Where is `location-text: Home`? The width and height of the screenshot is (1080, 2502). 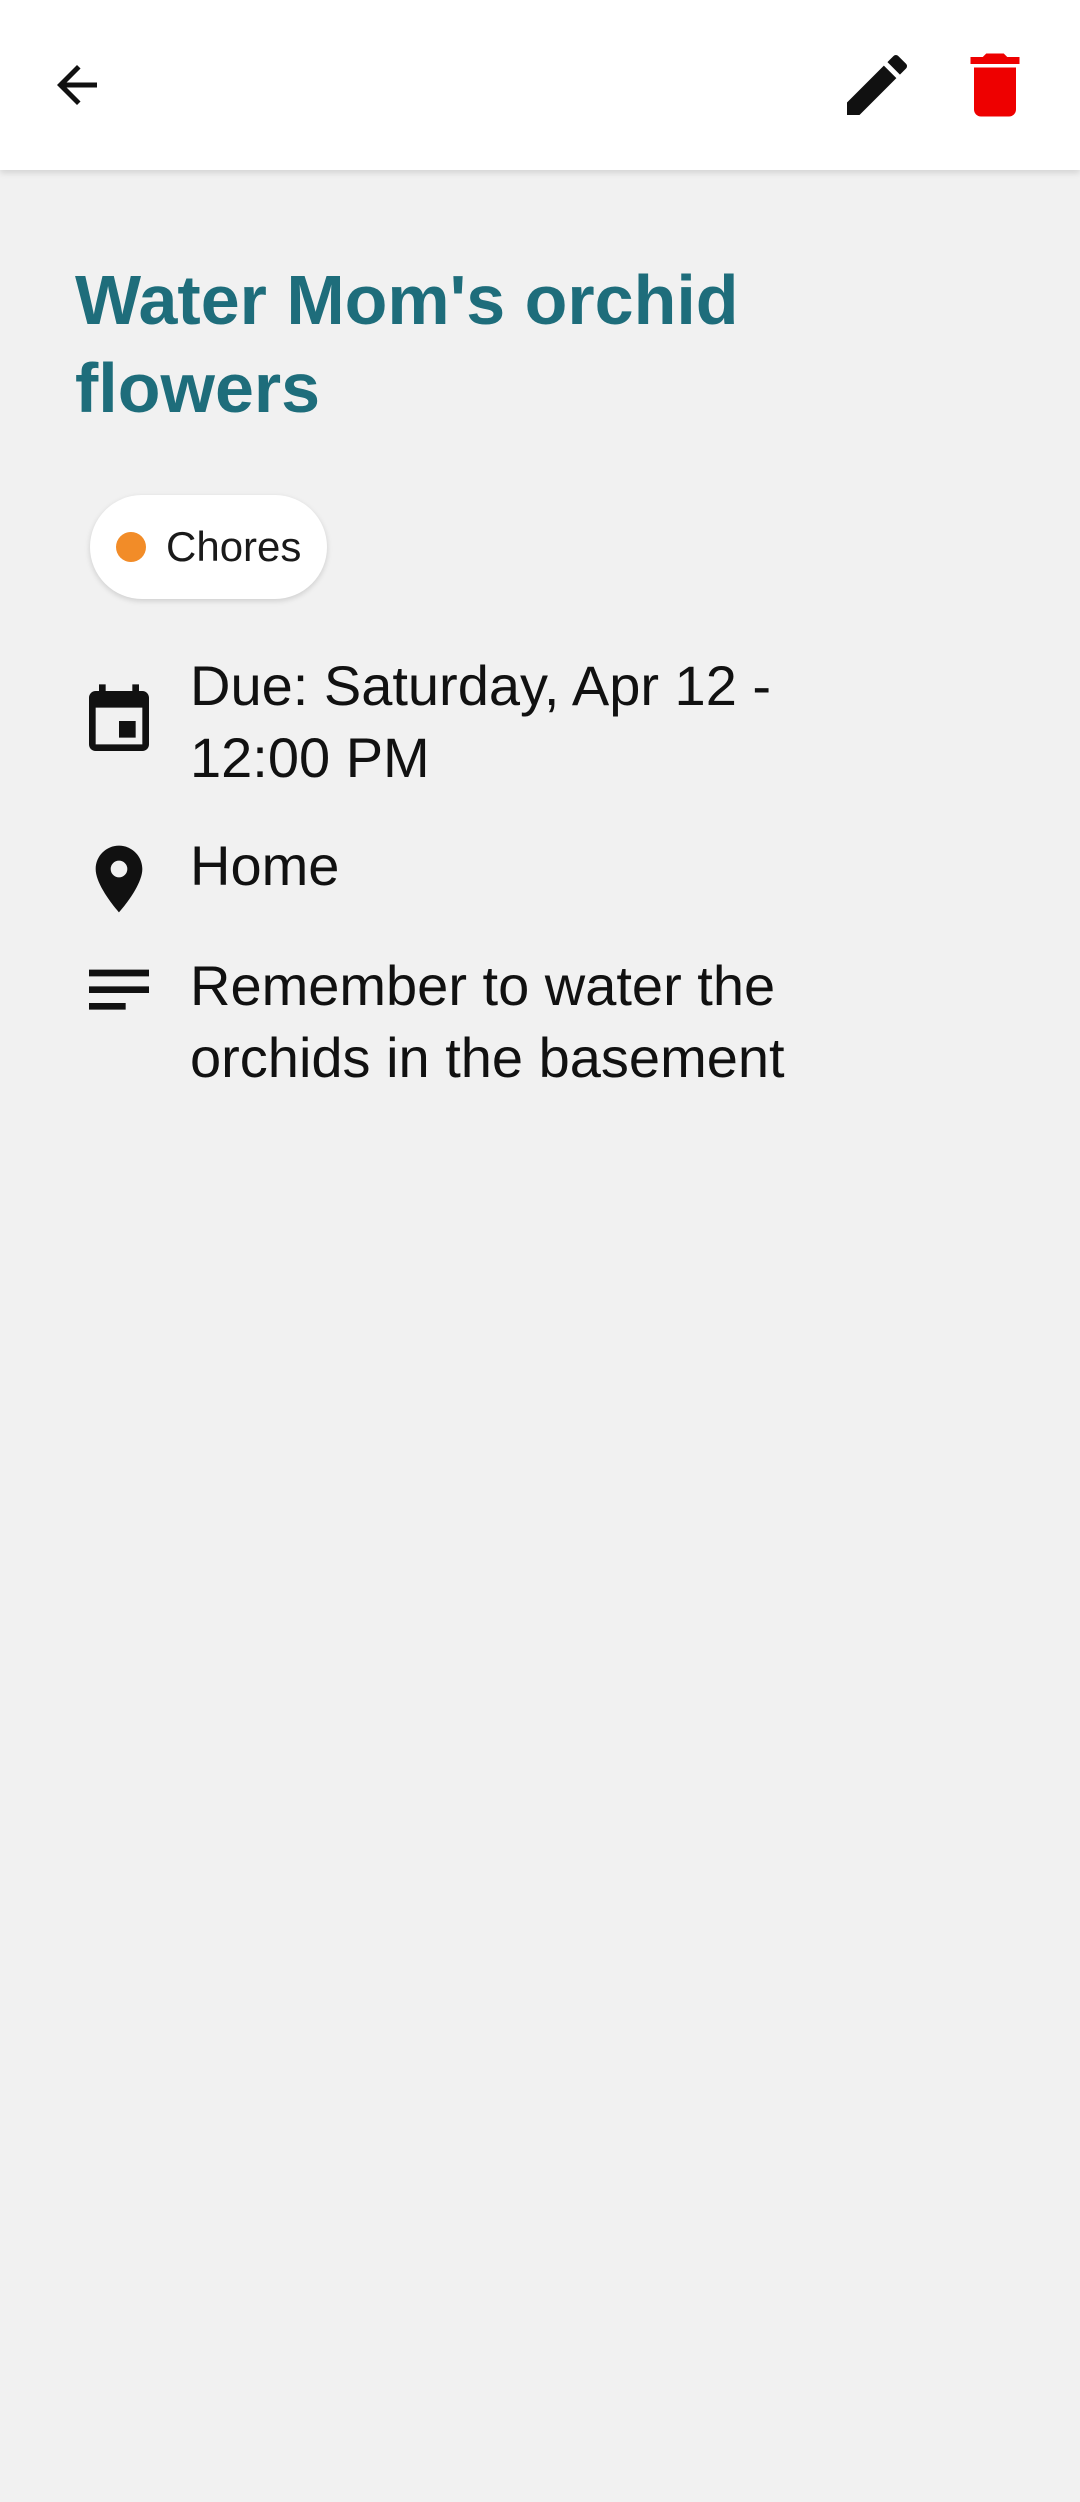 location-text: Home is located at coordinates (265, 865).